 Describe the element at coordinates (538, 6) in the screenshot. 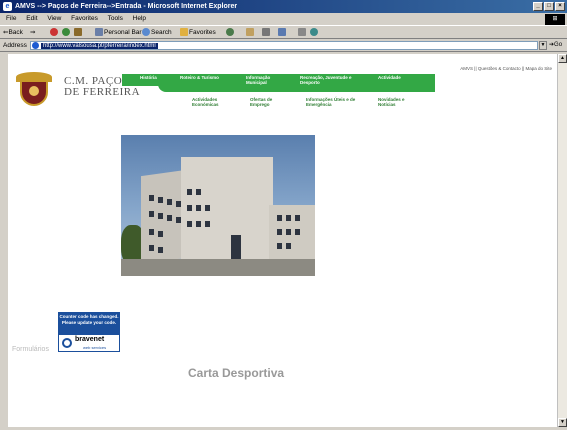

I see `minimize-button: _` at that location.